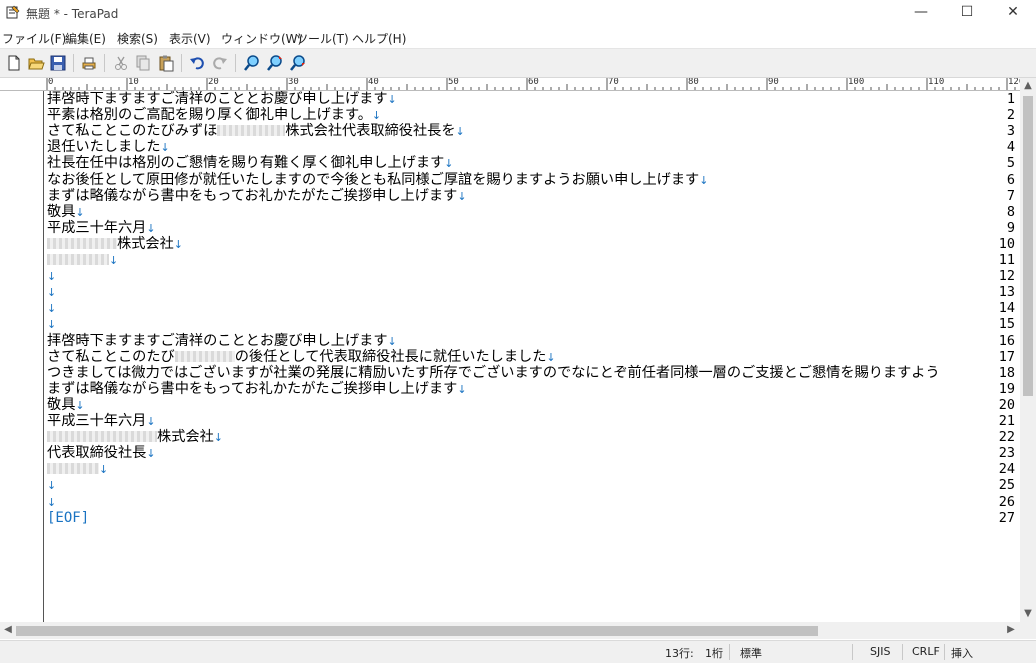  Describe the element at coordinates (275, 63) in the screenshot. I see `search-up-icon` at that location.